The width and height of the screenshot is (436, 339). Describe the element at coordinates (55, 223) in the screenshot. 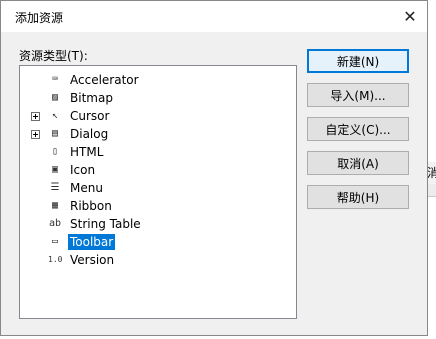

I see `string-table-icon: ab` at that location.